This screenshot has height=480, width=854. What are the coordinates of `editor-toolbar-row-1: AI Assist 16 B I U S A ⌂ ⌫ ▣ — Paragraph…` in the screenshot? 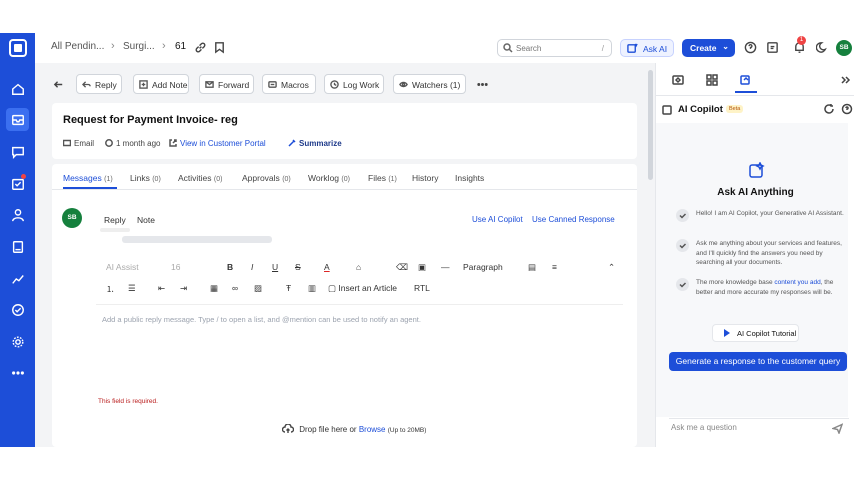 It's located at (359, 268).